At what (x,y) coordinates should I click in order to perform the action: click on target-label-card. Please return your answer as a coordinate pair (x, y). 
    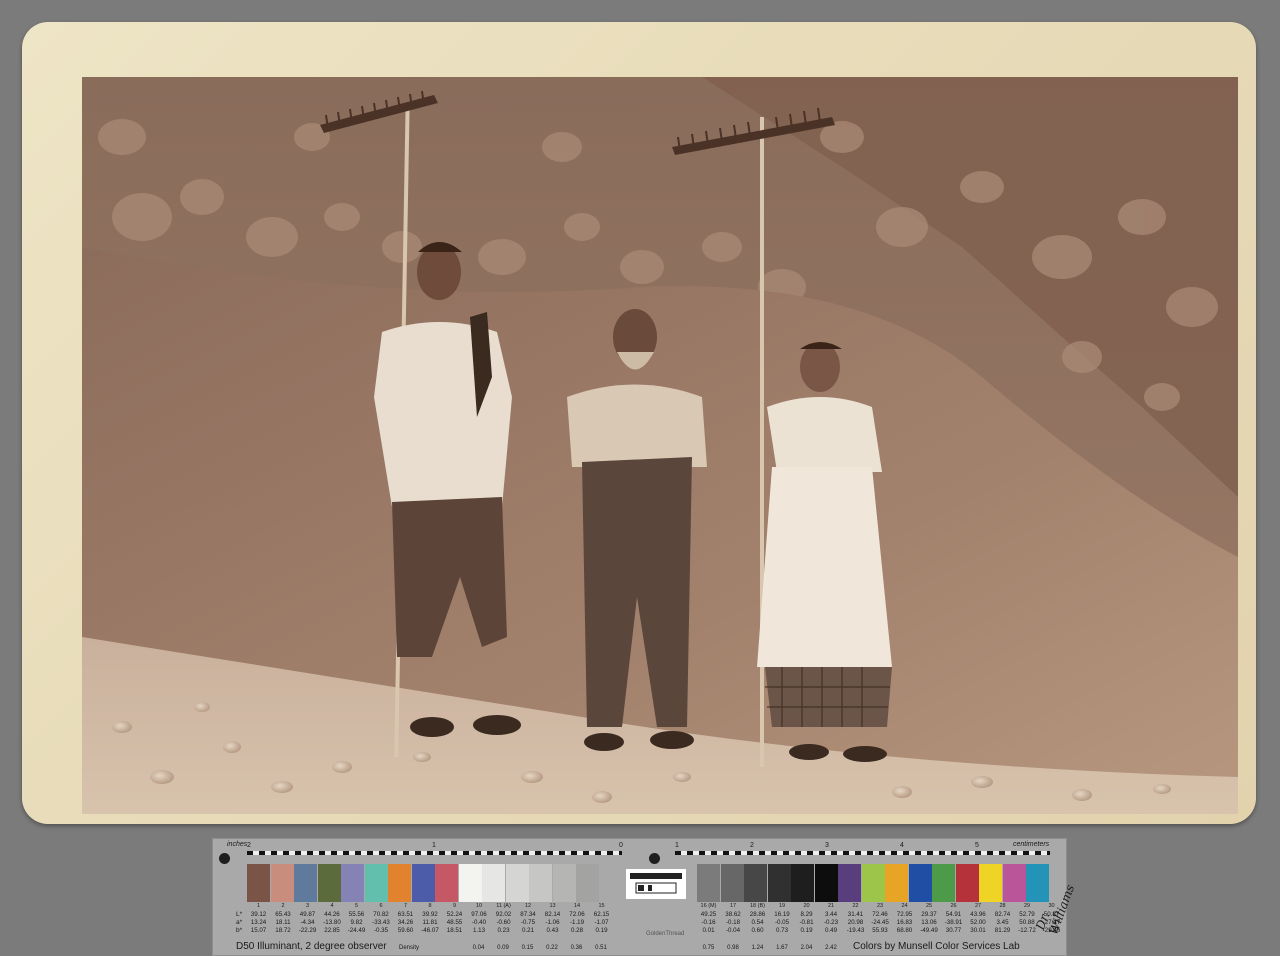
    Looking at the image, I should click on (656, 884).